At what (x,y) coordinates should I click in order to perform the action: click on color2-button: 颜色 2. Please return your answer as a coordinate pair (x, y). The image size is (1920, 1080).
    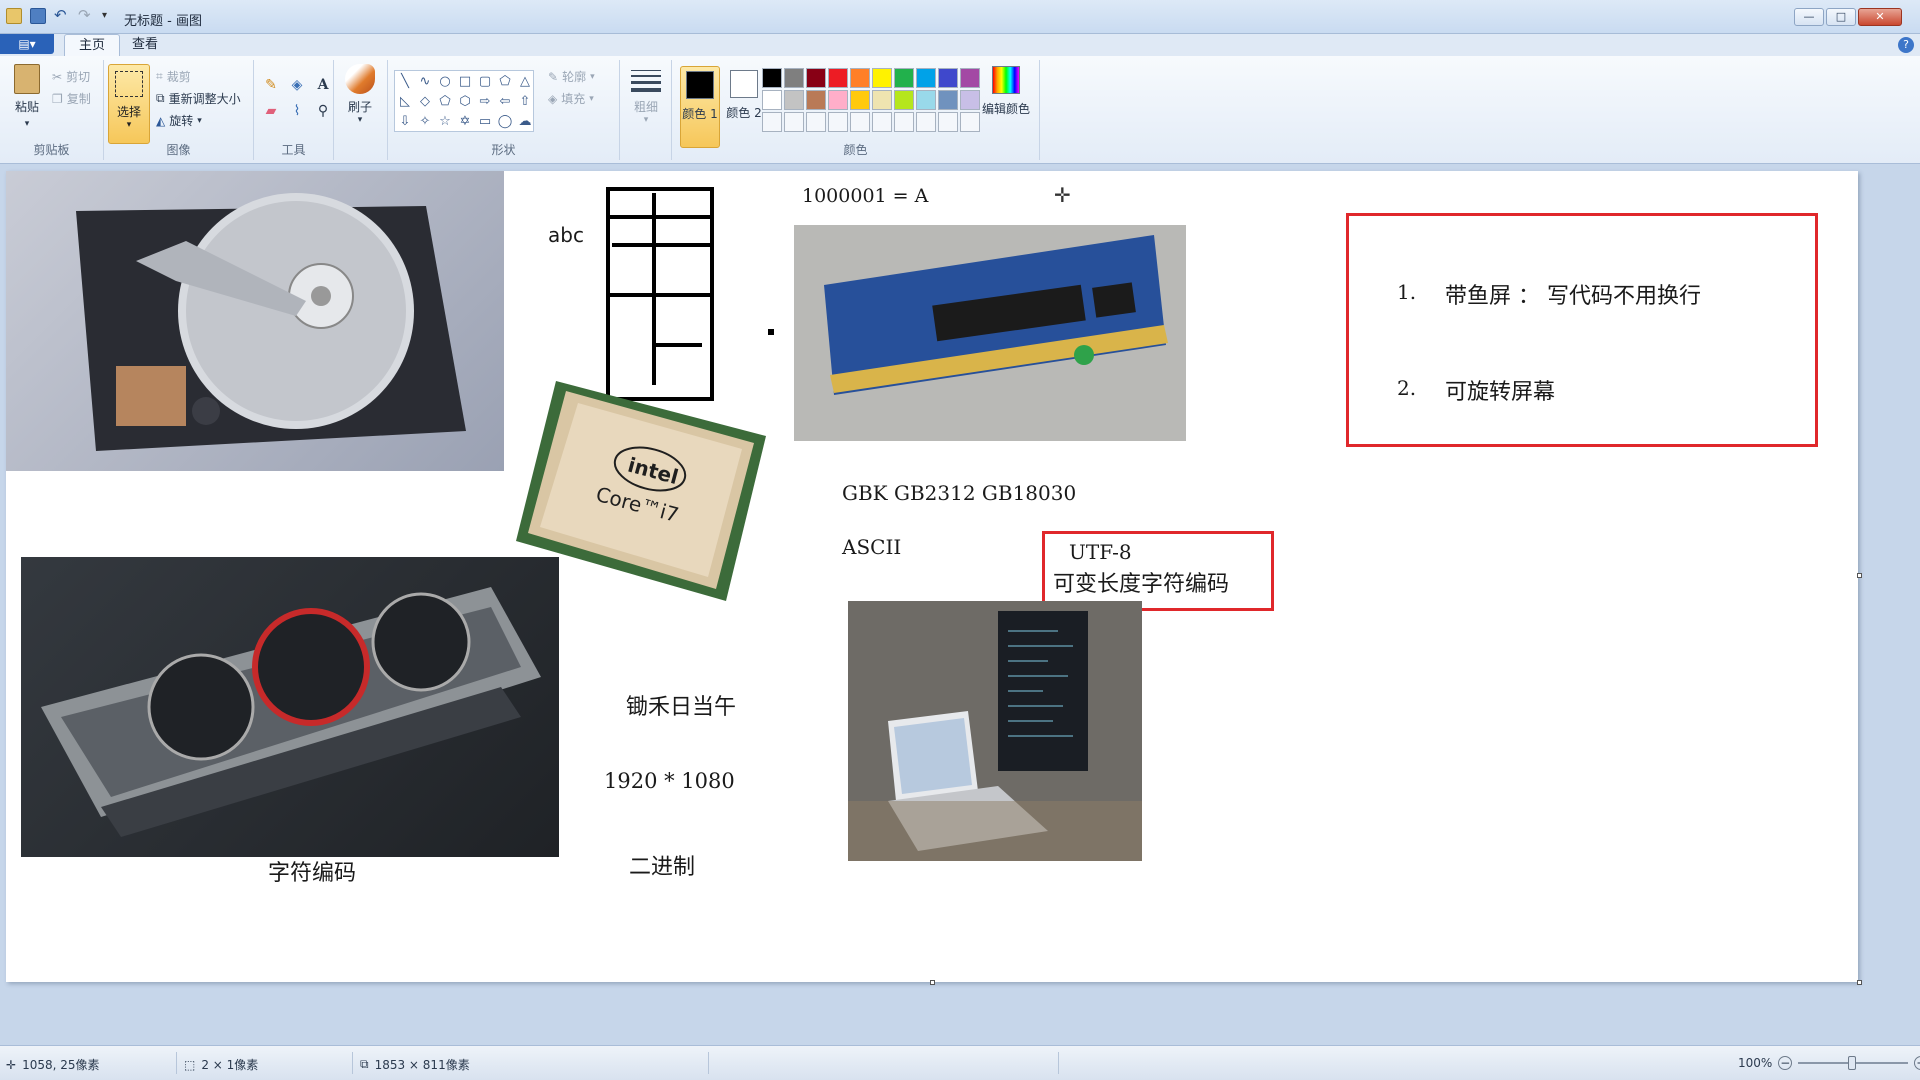
    Looking at the image, I should click on (744, 107).